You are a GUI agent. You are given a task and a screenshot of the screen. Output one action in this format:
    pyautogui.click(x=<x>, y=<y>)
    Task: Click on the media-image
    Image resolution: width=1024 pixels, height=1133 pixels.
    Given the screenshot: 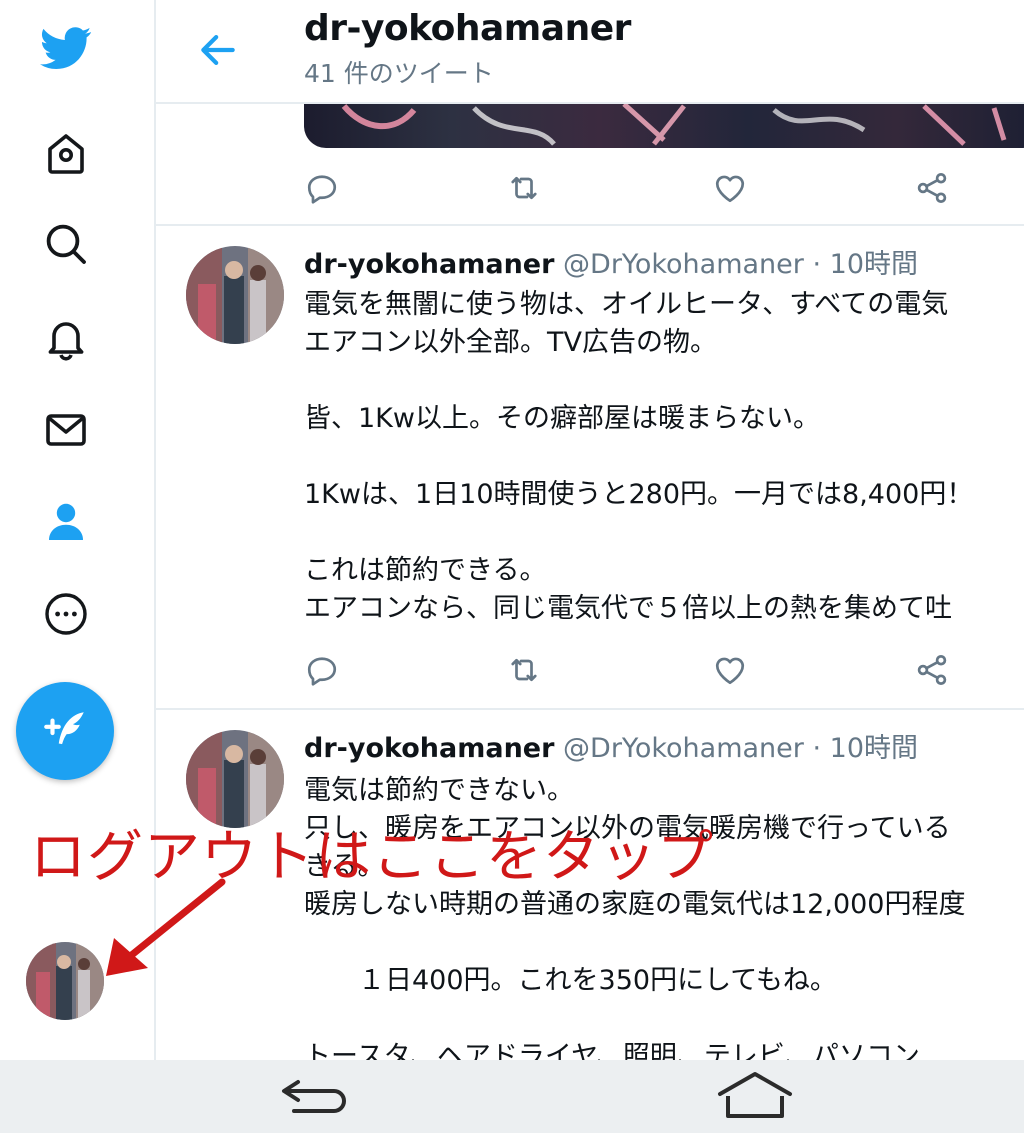 What is the action you would take?
    pyautogui.click(x=674, y=124)
    